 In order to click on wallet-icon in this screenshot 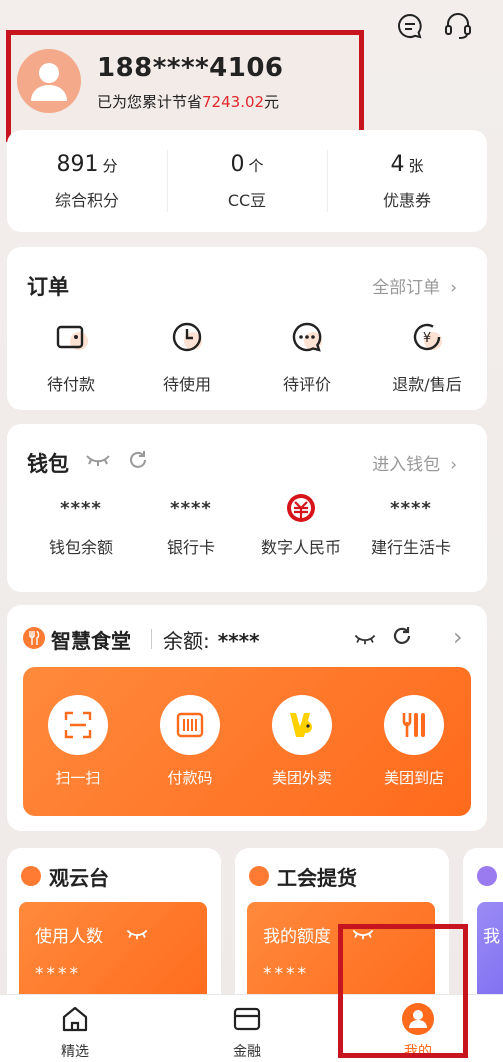, I will do `click(71, 337)`.